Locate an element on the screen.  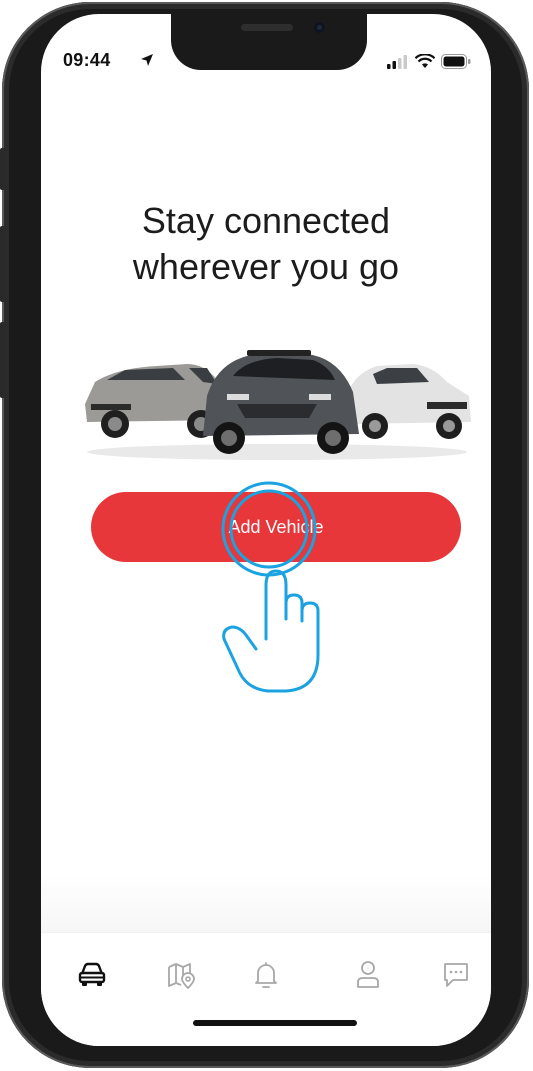
speaker is located at coordinates (267, 27).